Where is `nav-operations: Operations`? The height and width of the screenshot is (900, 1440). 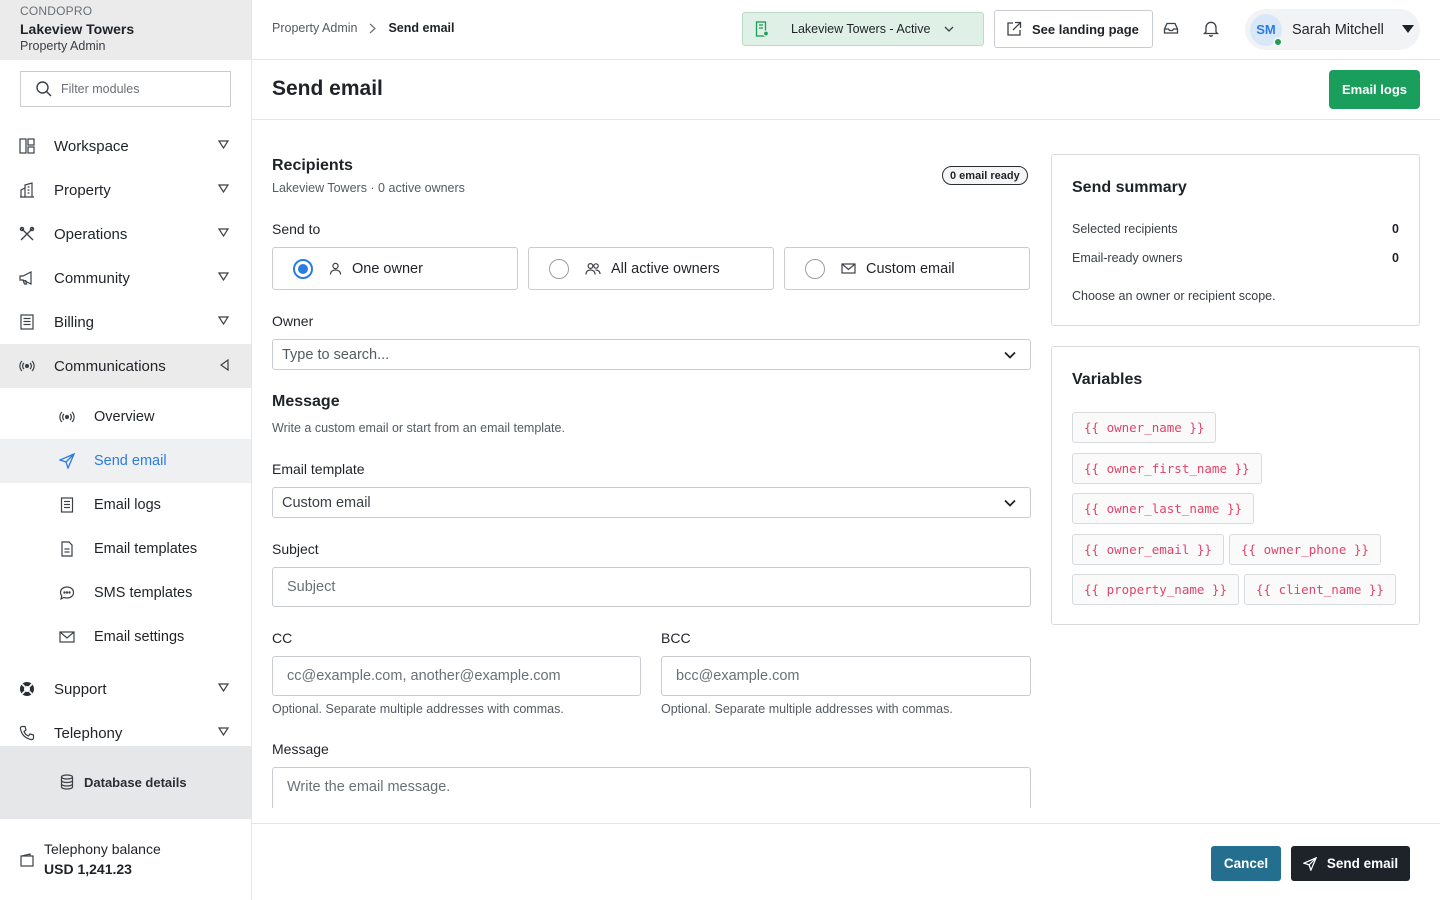
nav-operations: Operations is located at coordinates (125, 234).